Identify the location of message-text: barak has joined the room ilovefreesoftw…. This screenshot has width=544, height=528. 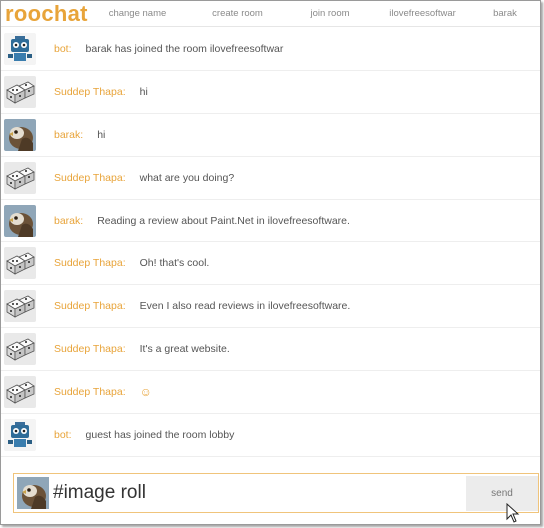
(184, 48).